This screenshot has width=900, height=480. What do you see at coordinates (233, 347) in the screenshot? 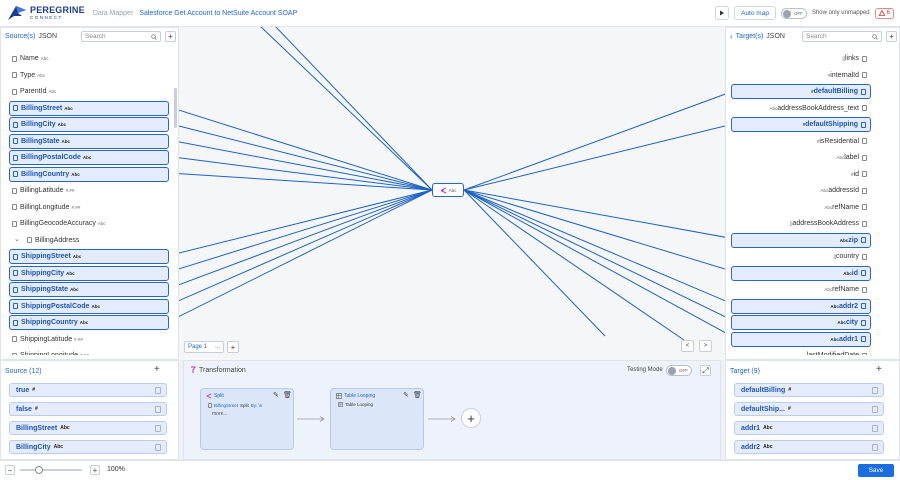
I see `add-page-button: +` at bounding box center [233, 347].